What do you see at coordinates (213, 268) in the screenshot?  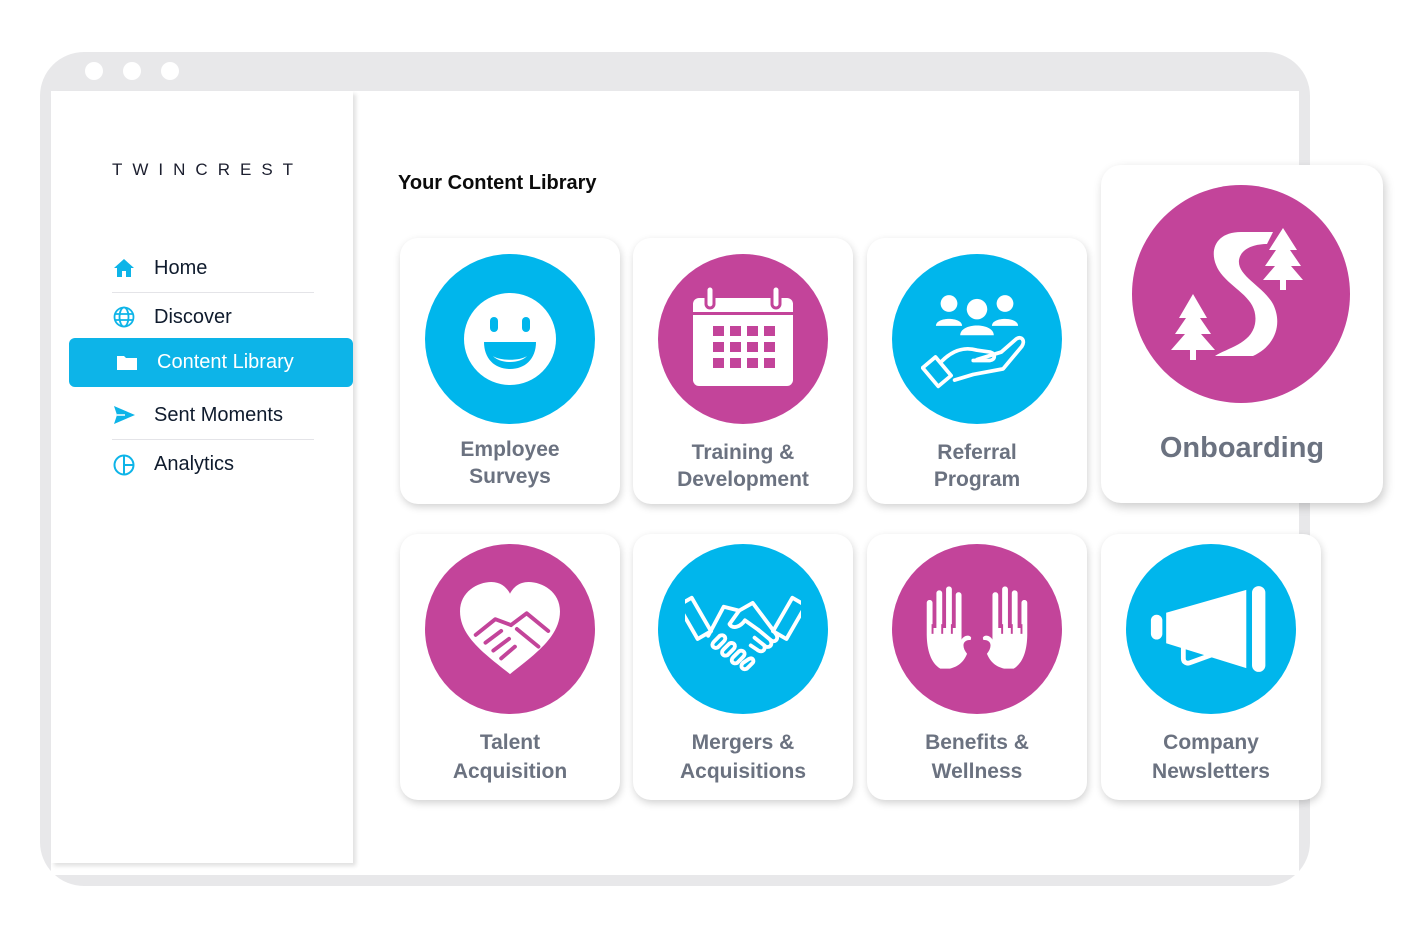 I see `sidebar-item-home: Home` at bounding box center [213, 268].